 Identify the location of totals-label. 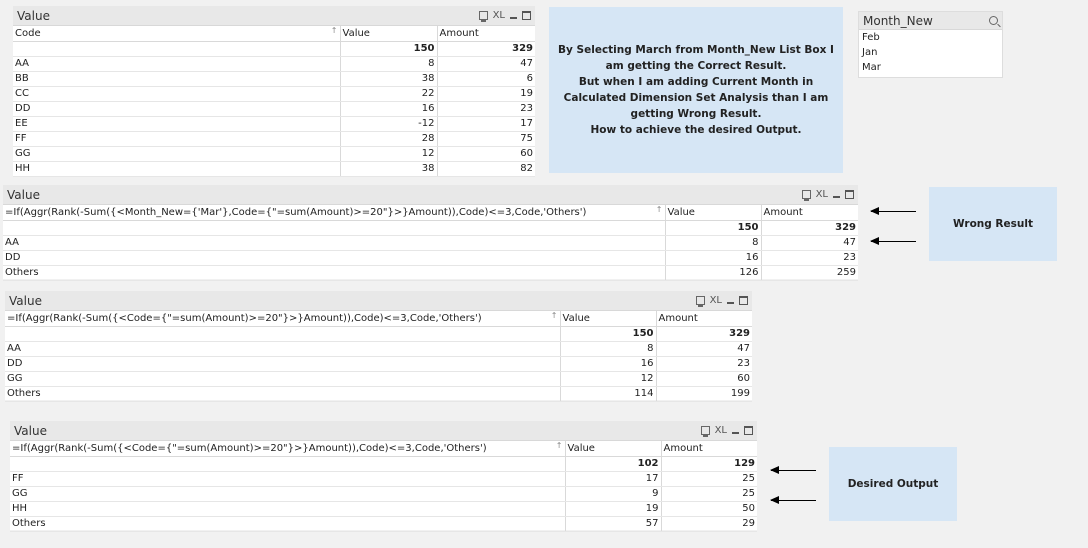
(288, 464).